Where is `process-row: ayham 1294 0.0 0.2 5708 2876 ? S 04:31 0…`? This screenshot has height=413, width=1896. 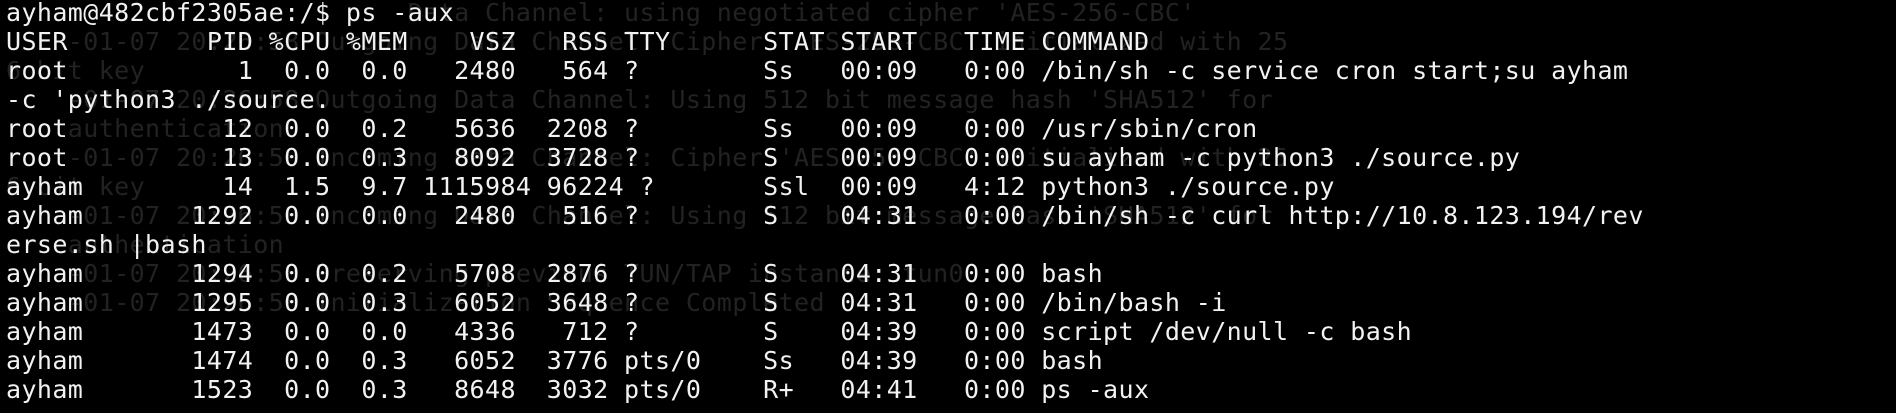 process-row: ayham 1294 0.0 0.2 5708 2876 ? S 04:31 0… is located at coordinates (555, 273).